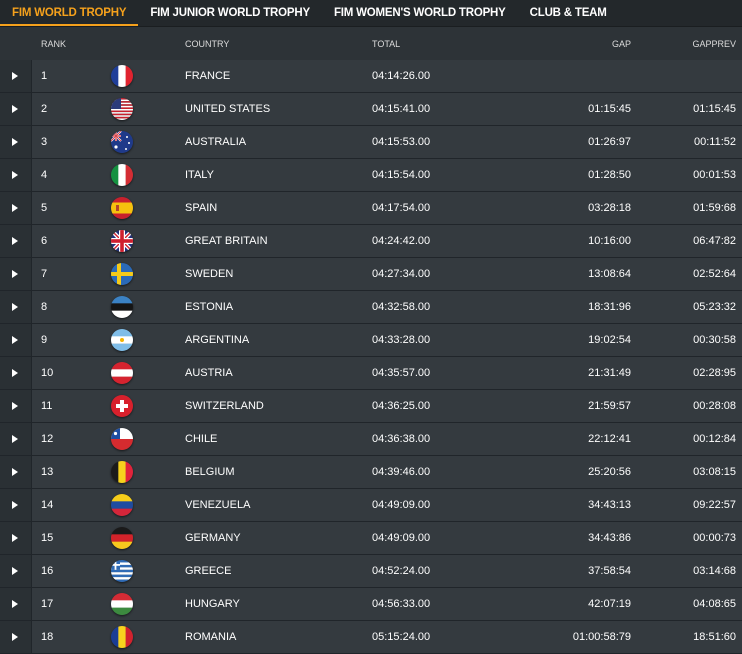  Describe the element at coordinates (47, 472) in the screenshot. I see `rank-cell: 13` at that location.